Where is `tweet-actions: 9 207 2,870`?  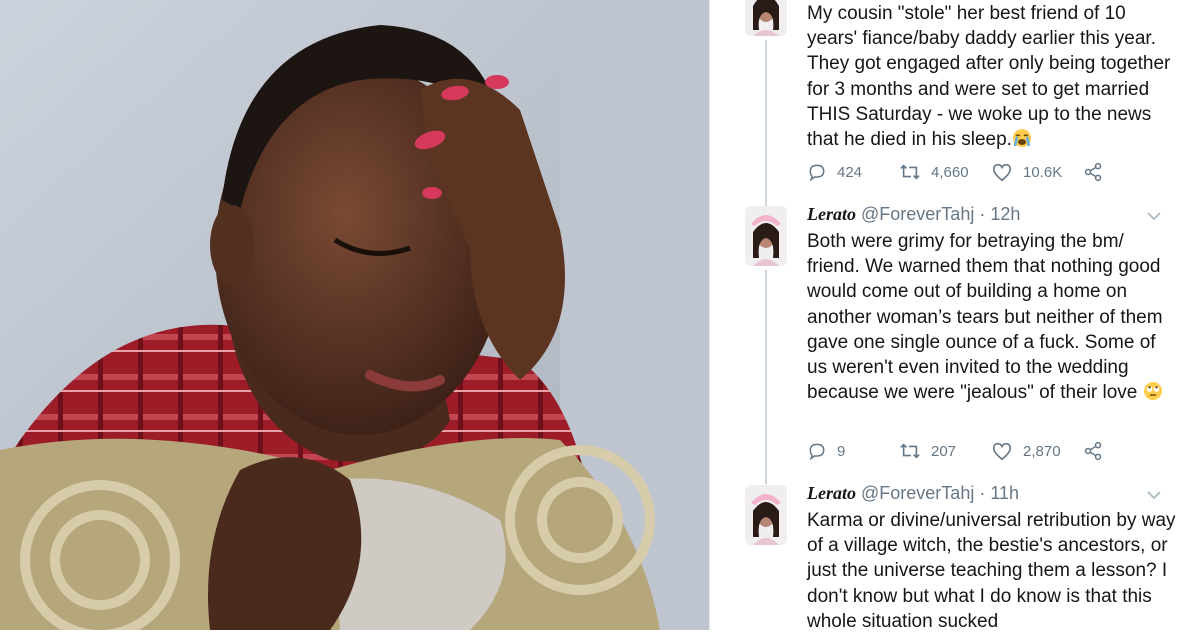 tweet-actions: 9 207 2,870 is located at coordinates (957, 451).